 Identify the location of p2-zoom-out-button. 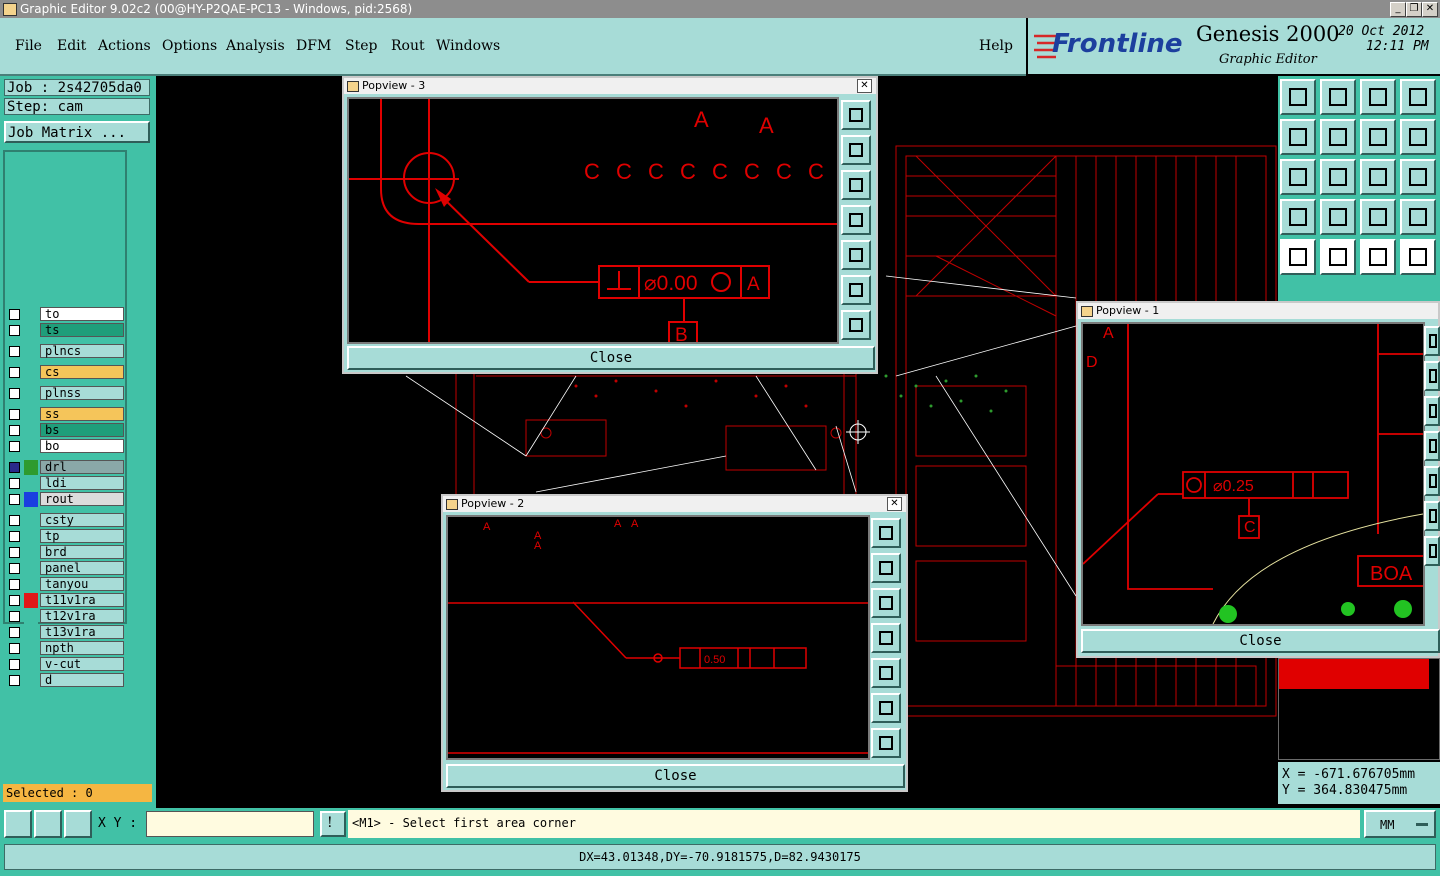
(886, 603).